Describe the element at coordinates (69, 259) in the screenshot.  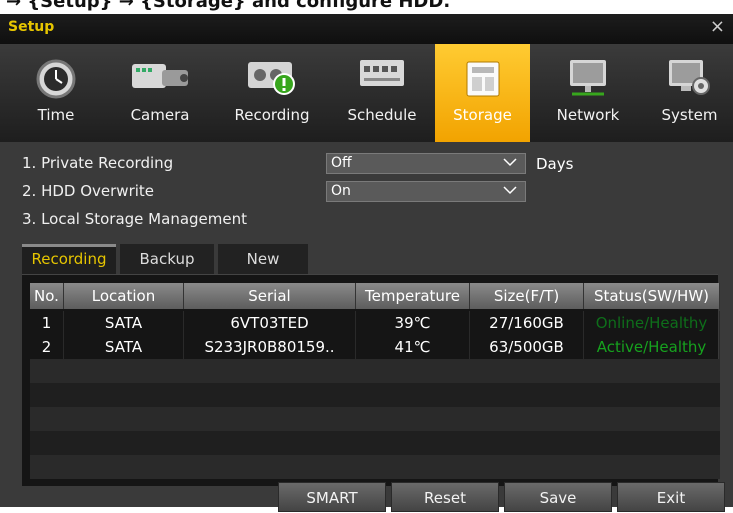
I see `subtab-recording: Recording` at that location.